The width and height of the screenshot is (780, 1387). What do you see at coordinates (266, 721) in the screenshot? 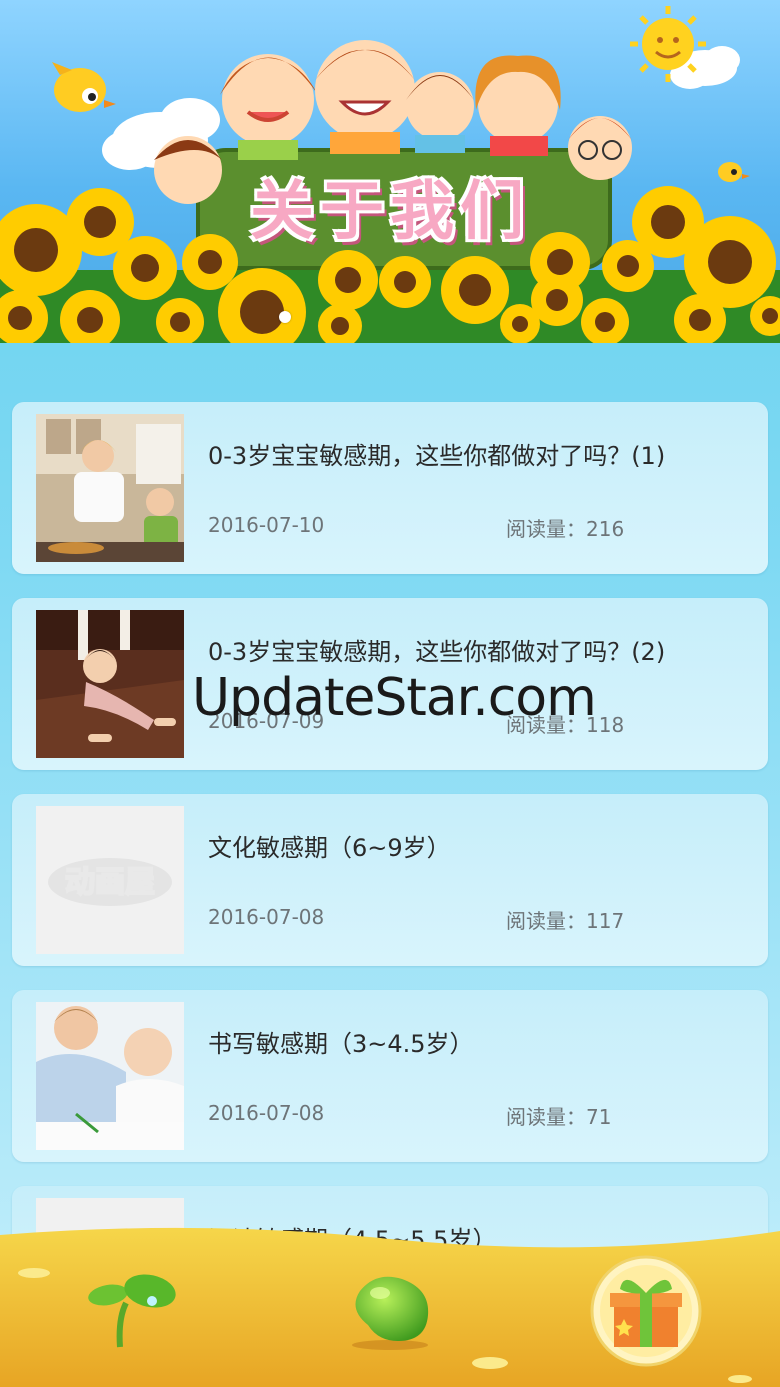
I see `article-date: 2016-07-09` at bounding box center [266, 721].